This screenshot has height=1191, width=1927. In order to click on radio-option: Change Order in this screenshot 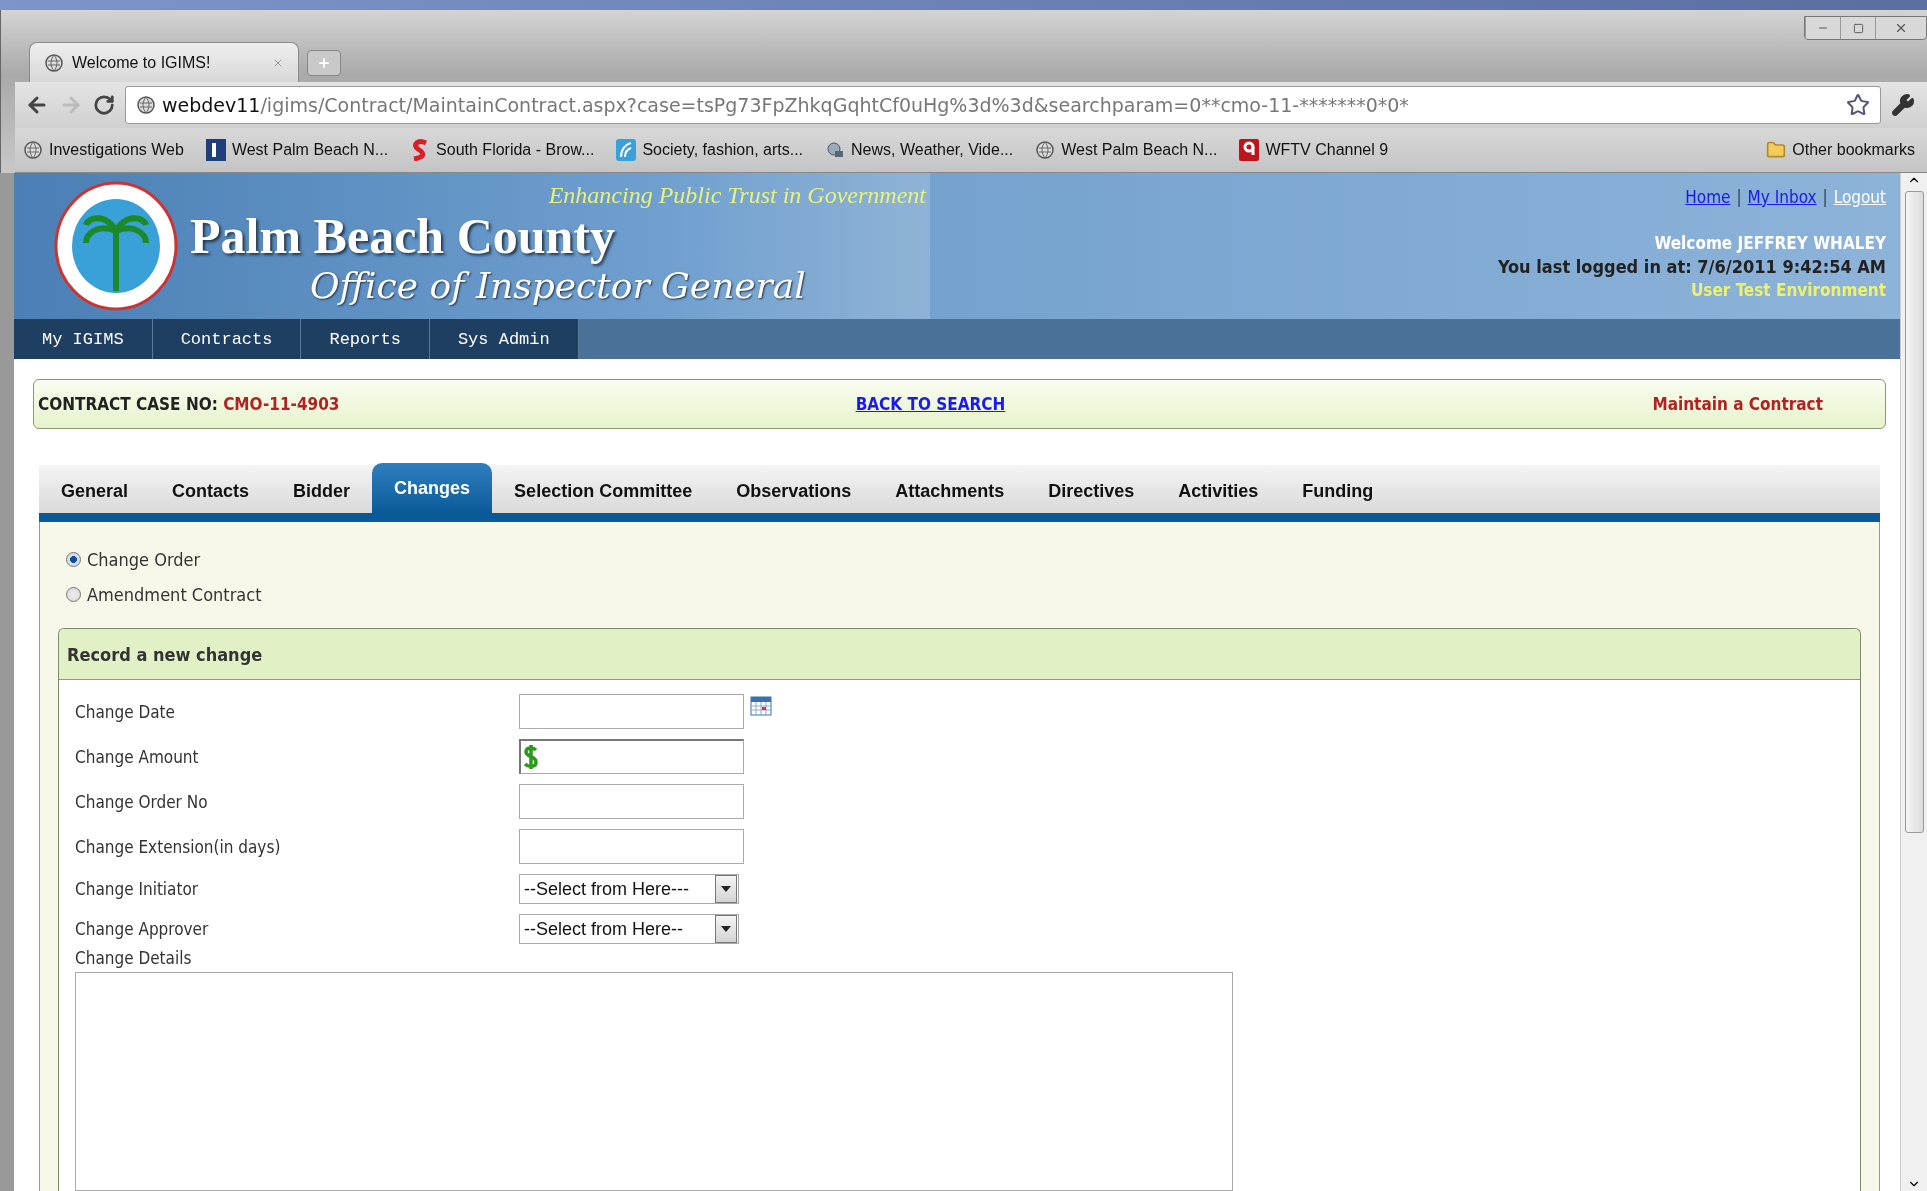, I will do `click(959, 559)`.